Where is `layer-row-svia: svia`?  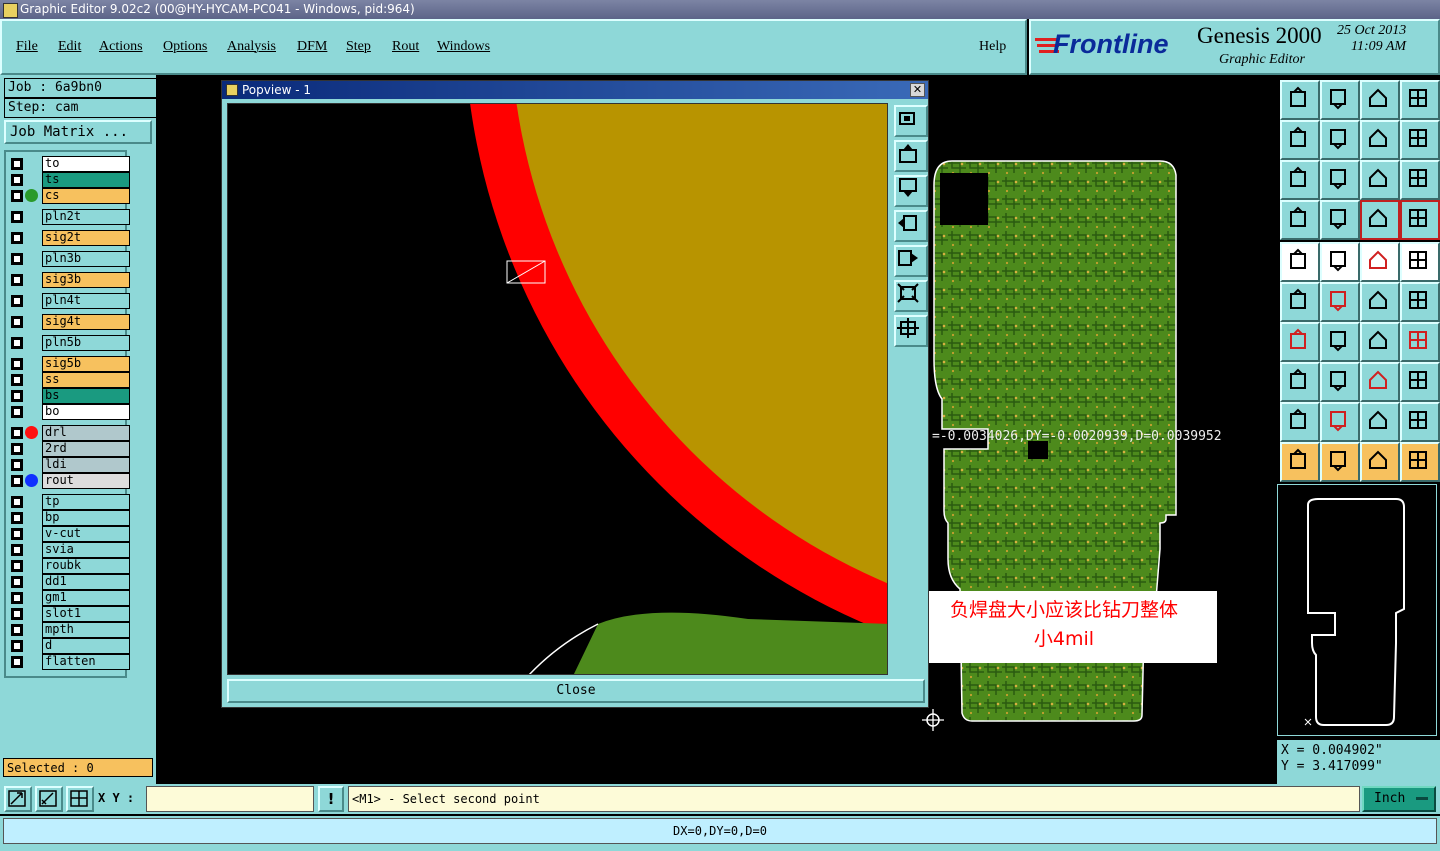 layer-row-svia: svia is located at coordinates (69, 550).